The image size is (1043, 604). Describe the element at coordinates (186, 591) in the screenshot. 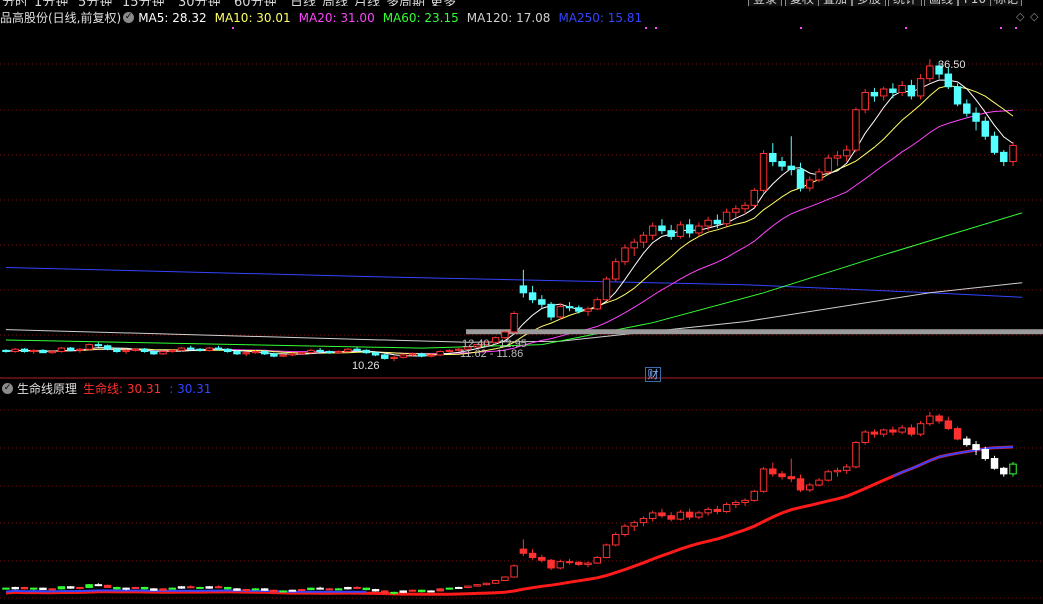

I see `life-line-early` at that location.